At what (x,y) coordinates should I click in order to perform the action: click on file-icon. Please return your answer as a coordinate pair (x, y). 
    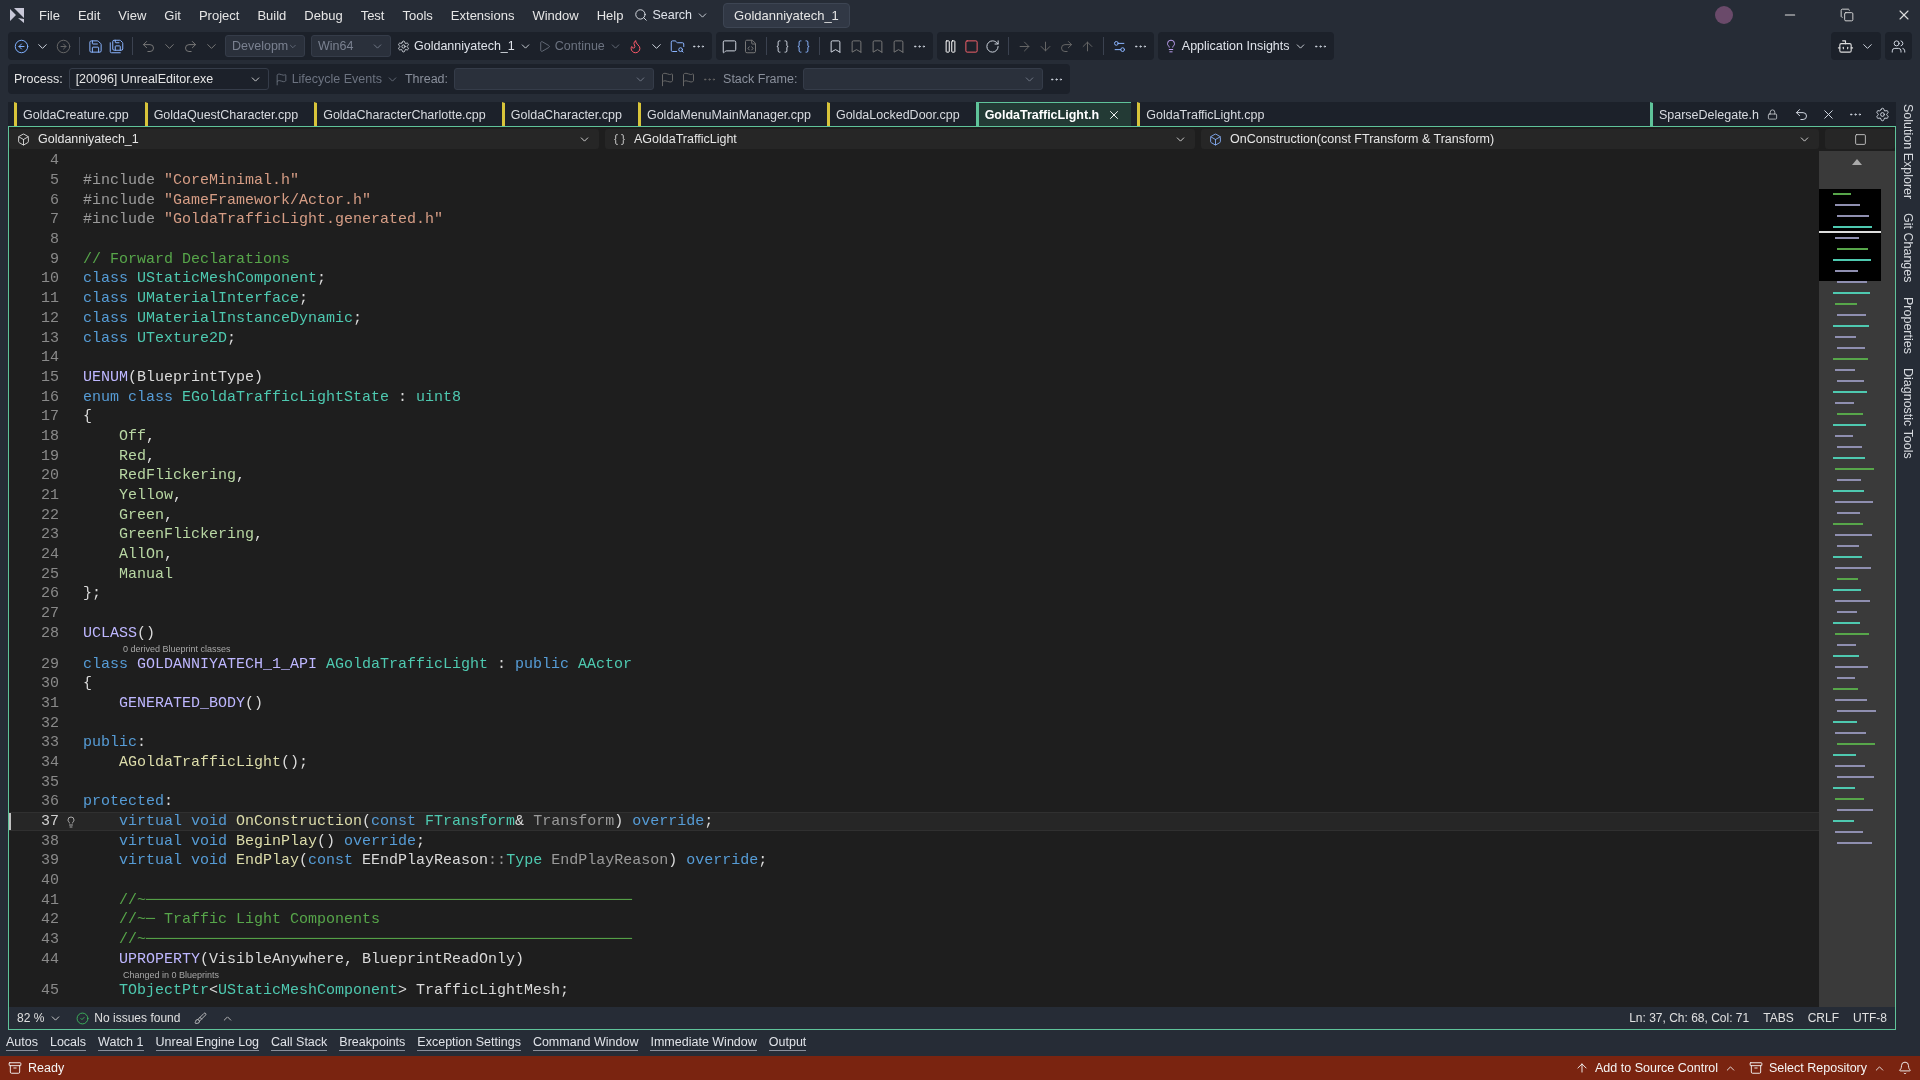
    Looking at the image, I should click on (750, 46).